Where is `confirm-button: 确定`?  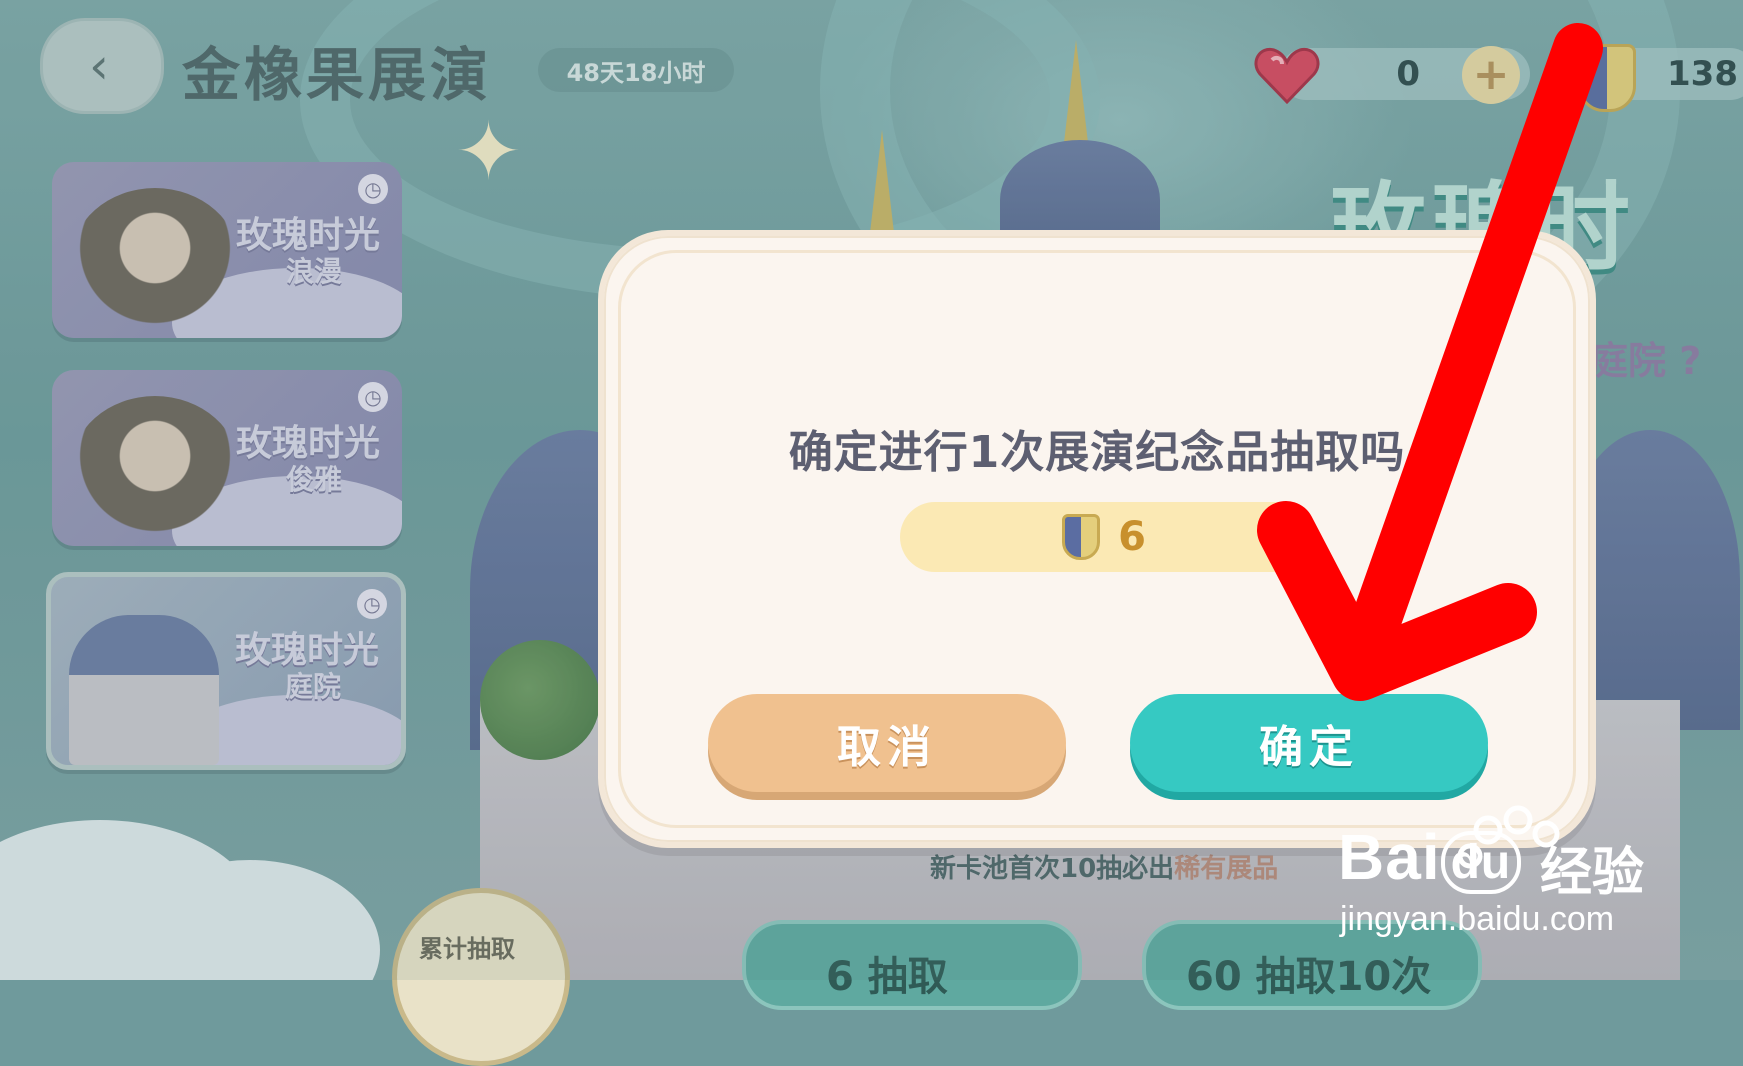 confirm-button: 确定 is located at coordinates (1309, 743).